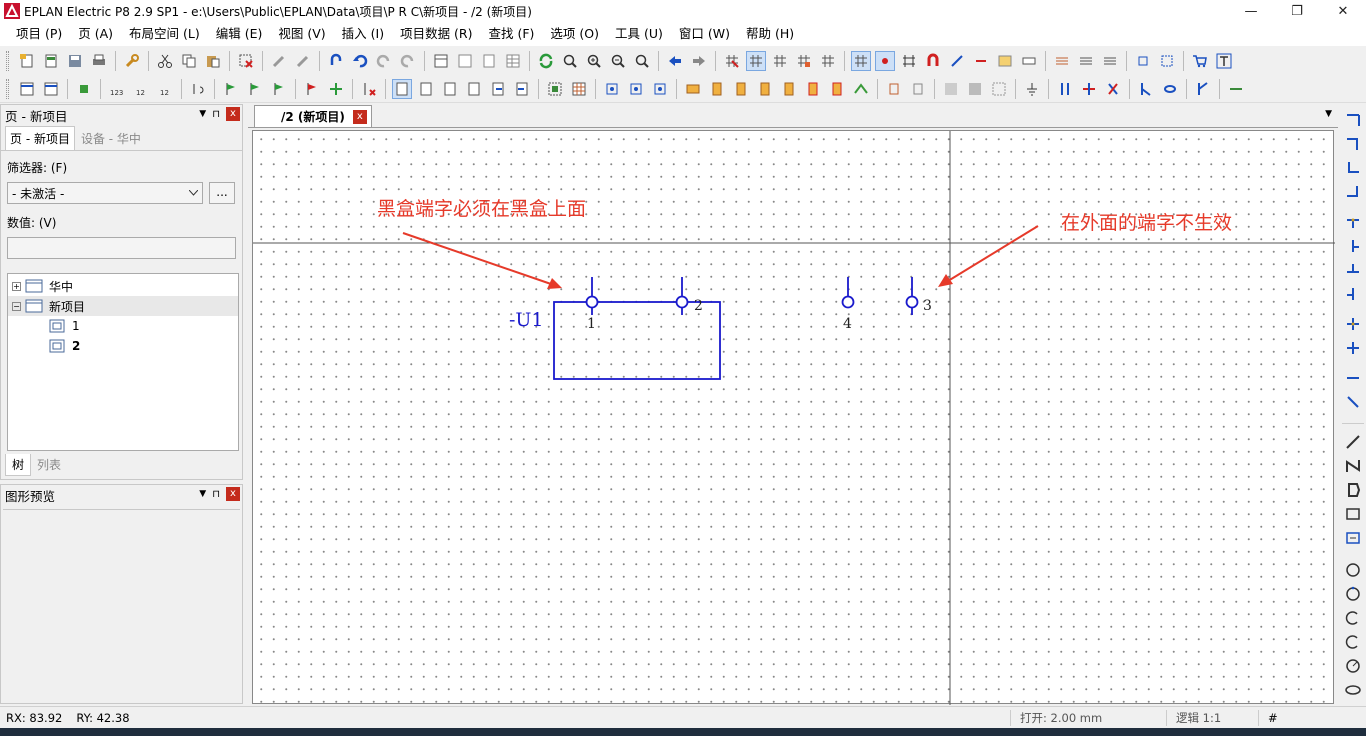 The height and width of the screenshot is (736, 1366). I want to click on redo-list-icon, so click(408, 61).